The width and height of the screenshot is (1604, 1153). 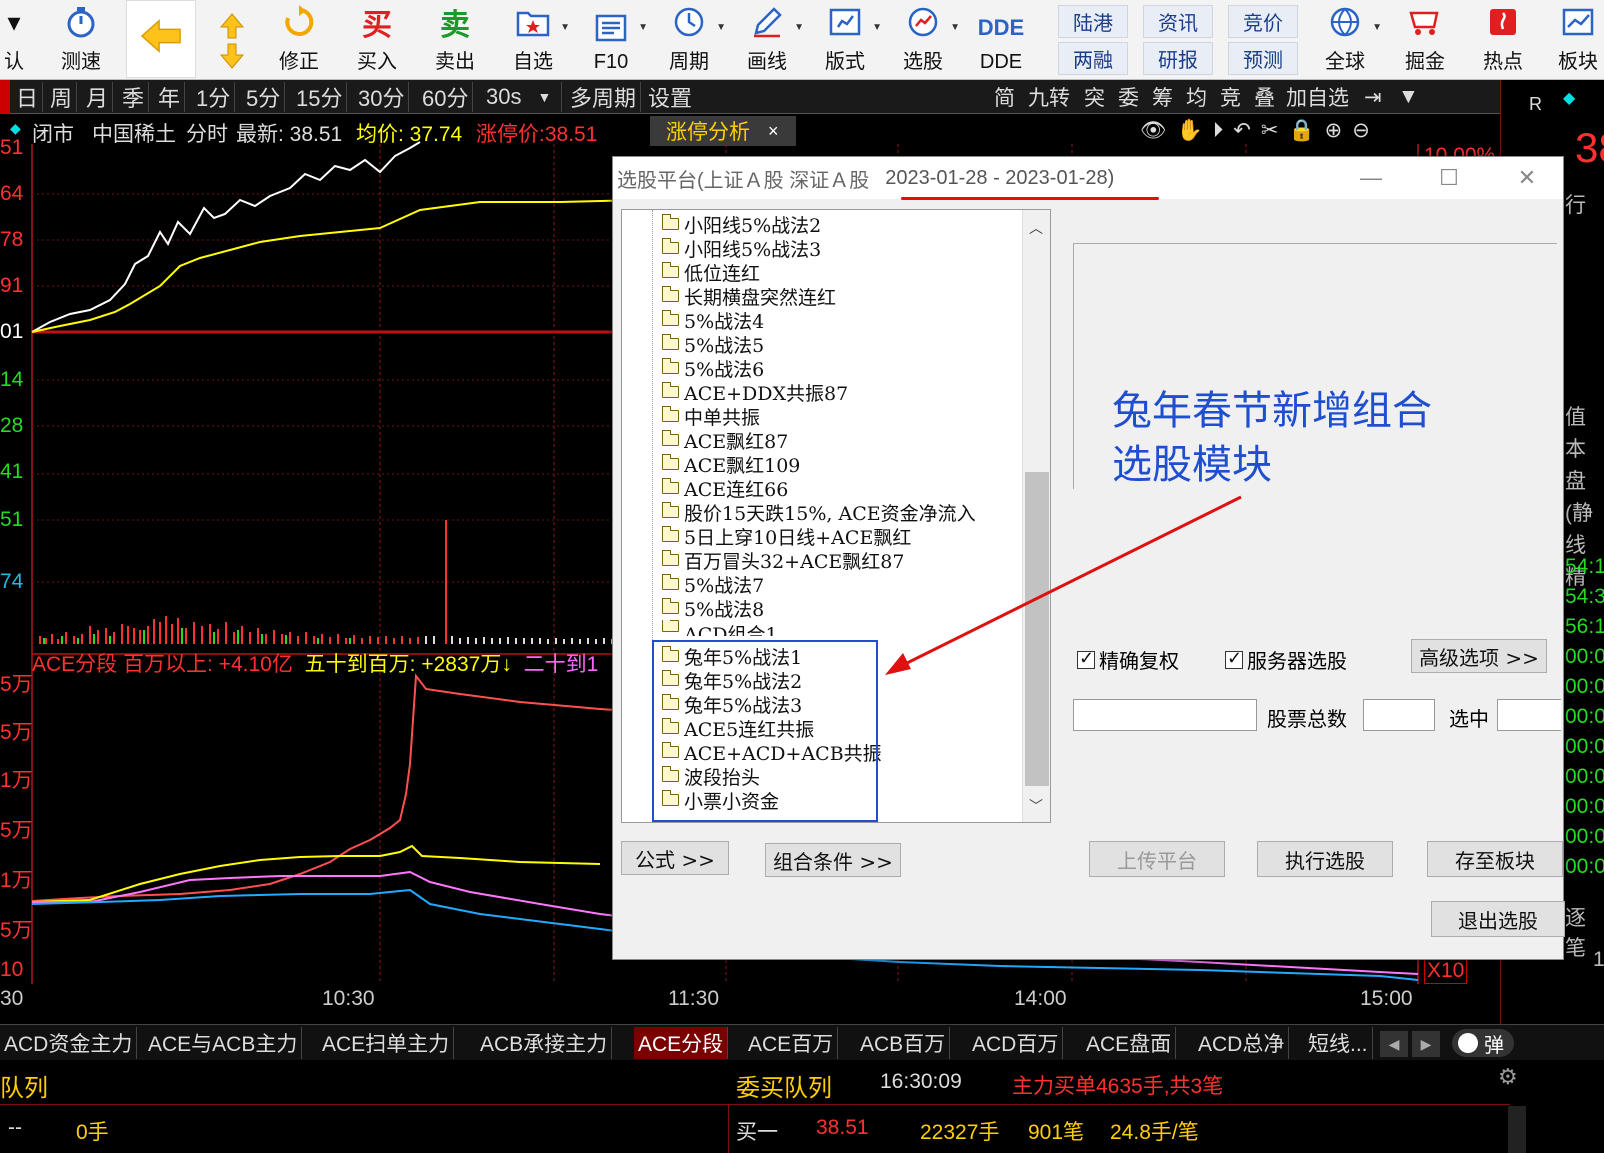 What do you see at coordinates (1446, 971) in the screenshot?
I see `zoom-x10: X10` at bounding box center [1446, 971].